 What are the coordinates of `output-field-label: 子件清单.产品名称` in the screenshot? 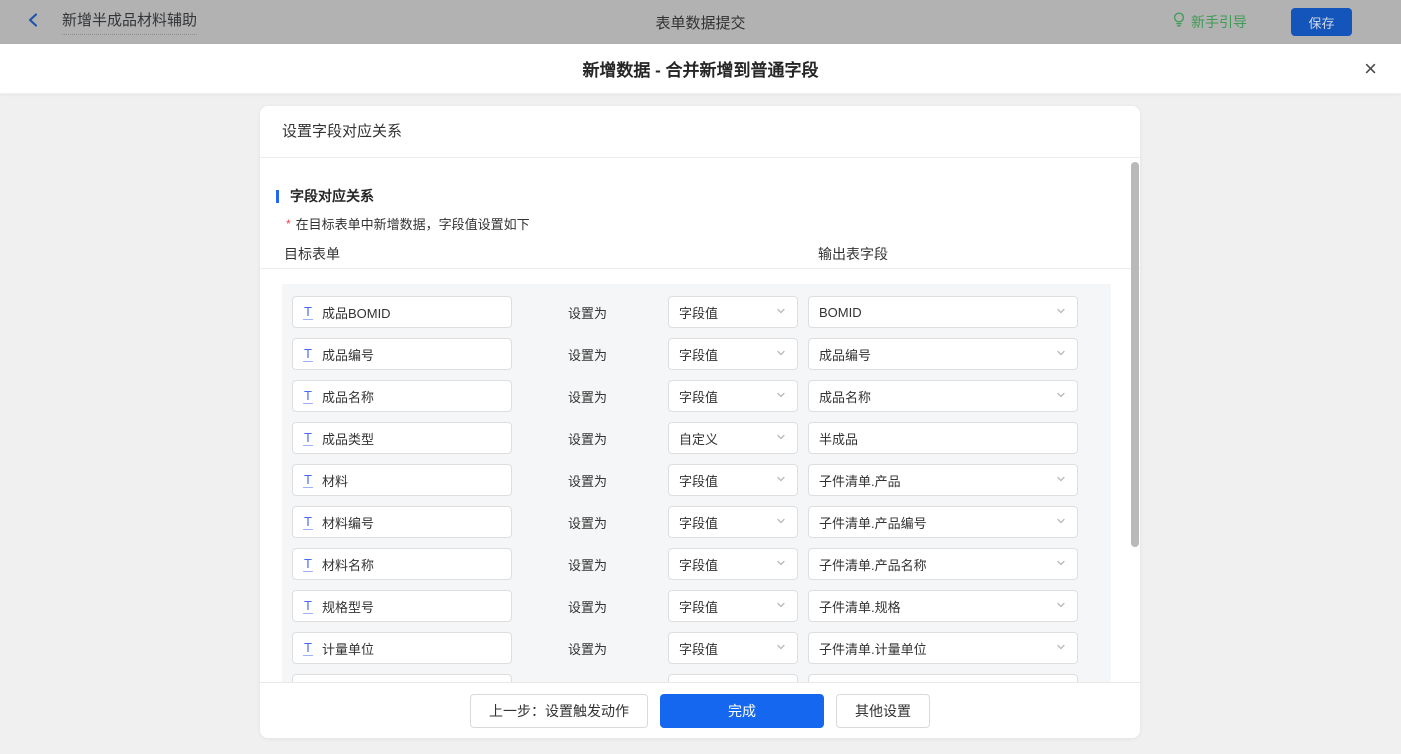 It's located at (873, 565).